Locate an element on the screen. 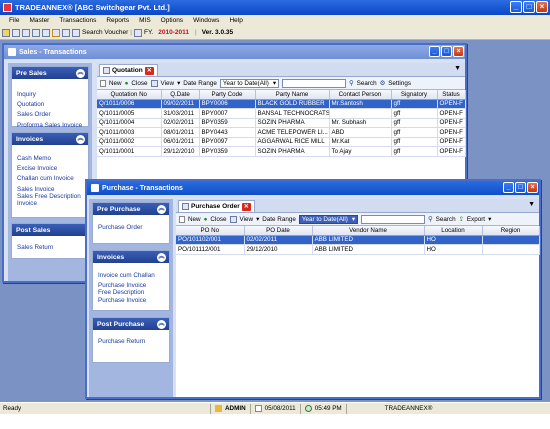 The width and height of the screenshot is (550, 429). nav-item-excise-invoice: Excise Invoice is located at coordinates (50, 168).